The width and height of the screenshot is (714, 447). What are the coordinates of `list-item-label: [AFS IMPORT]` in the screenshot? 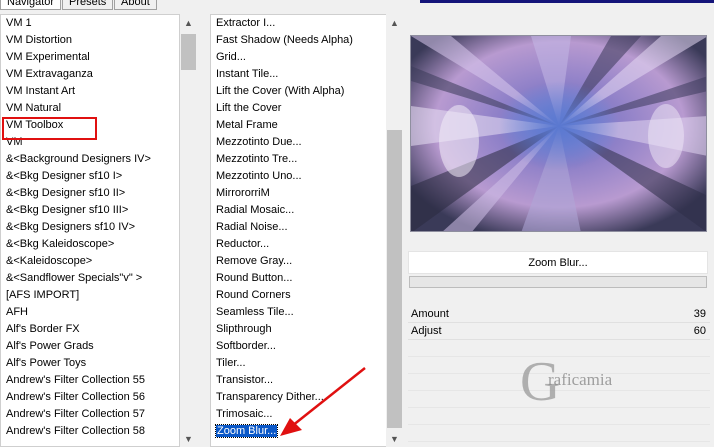 It's located at (43, 295).